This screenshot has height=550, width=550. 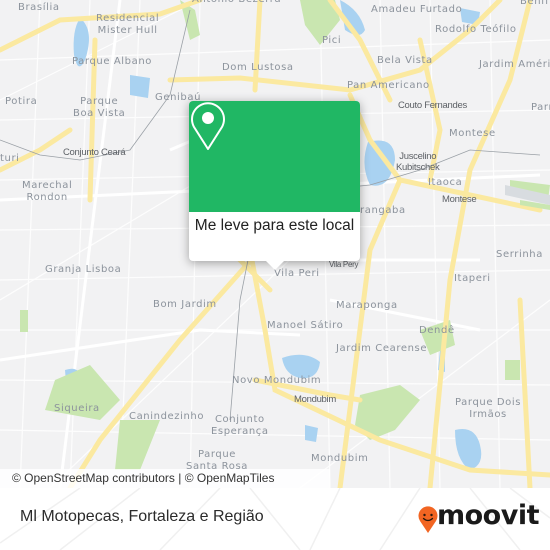 What do you see at coordinates (208, 126) in the screenshot?
I see `location-pin-icon` at bounding box center [208, 126].